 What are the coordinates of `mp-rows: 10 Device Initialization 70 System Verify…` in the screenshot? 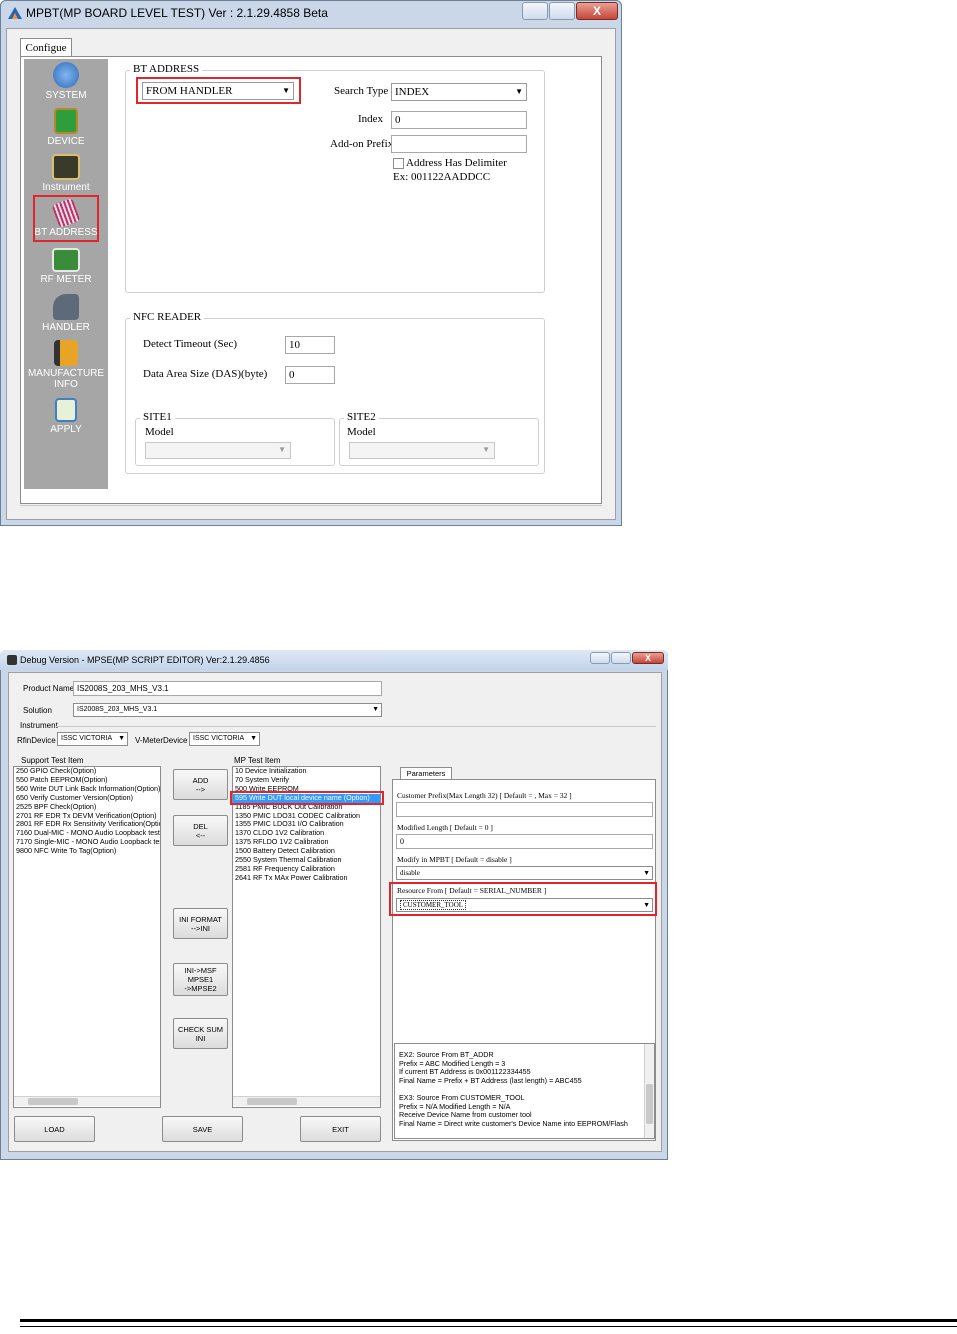 It's located at (306, 825).